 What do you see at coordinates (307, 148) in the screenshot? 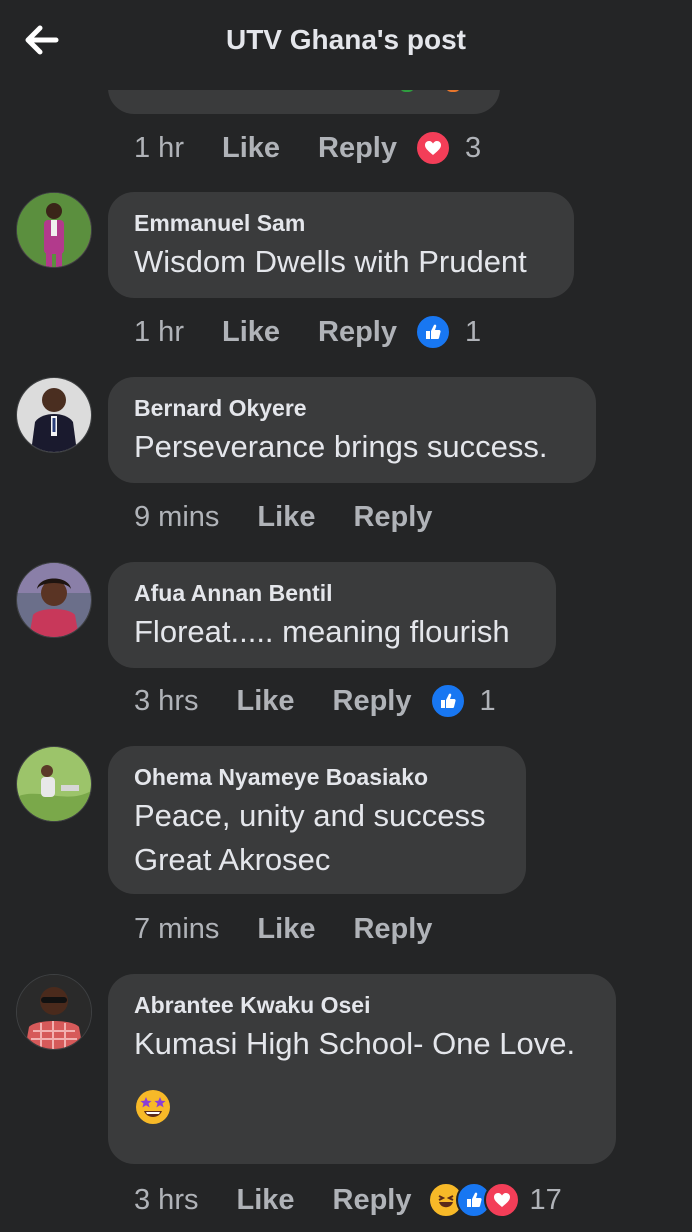
I see `previous-comment-meta: 1 hr Like Reply 3` at bounding box center [307, 148].